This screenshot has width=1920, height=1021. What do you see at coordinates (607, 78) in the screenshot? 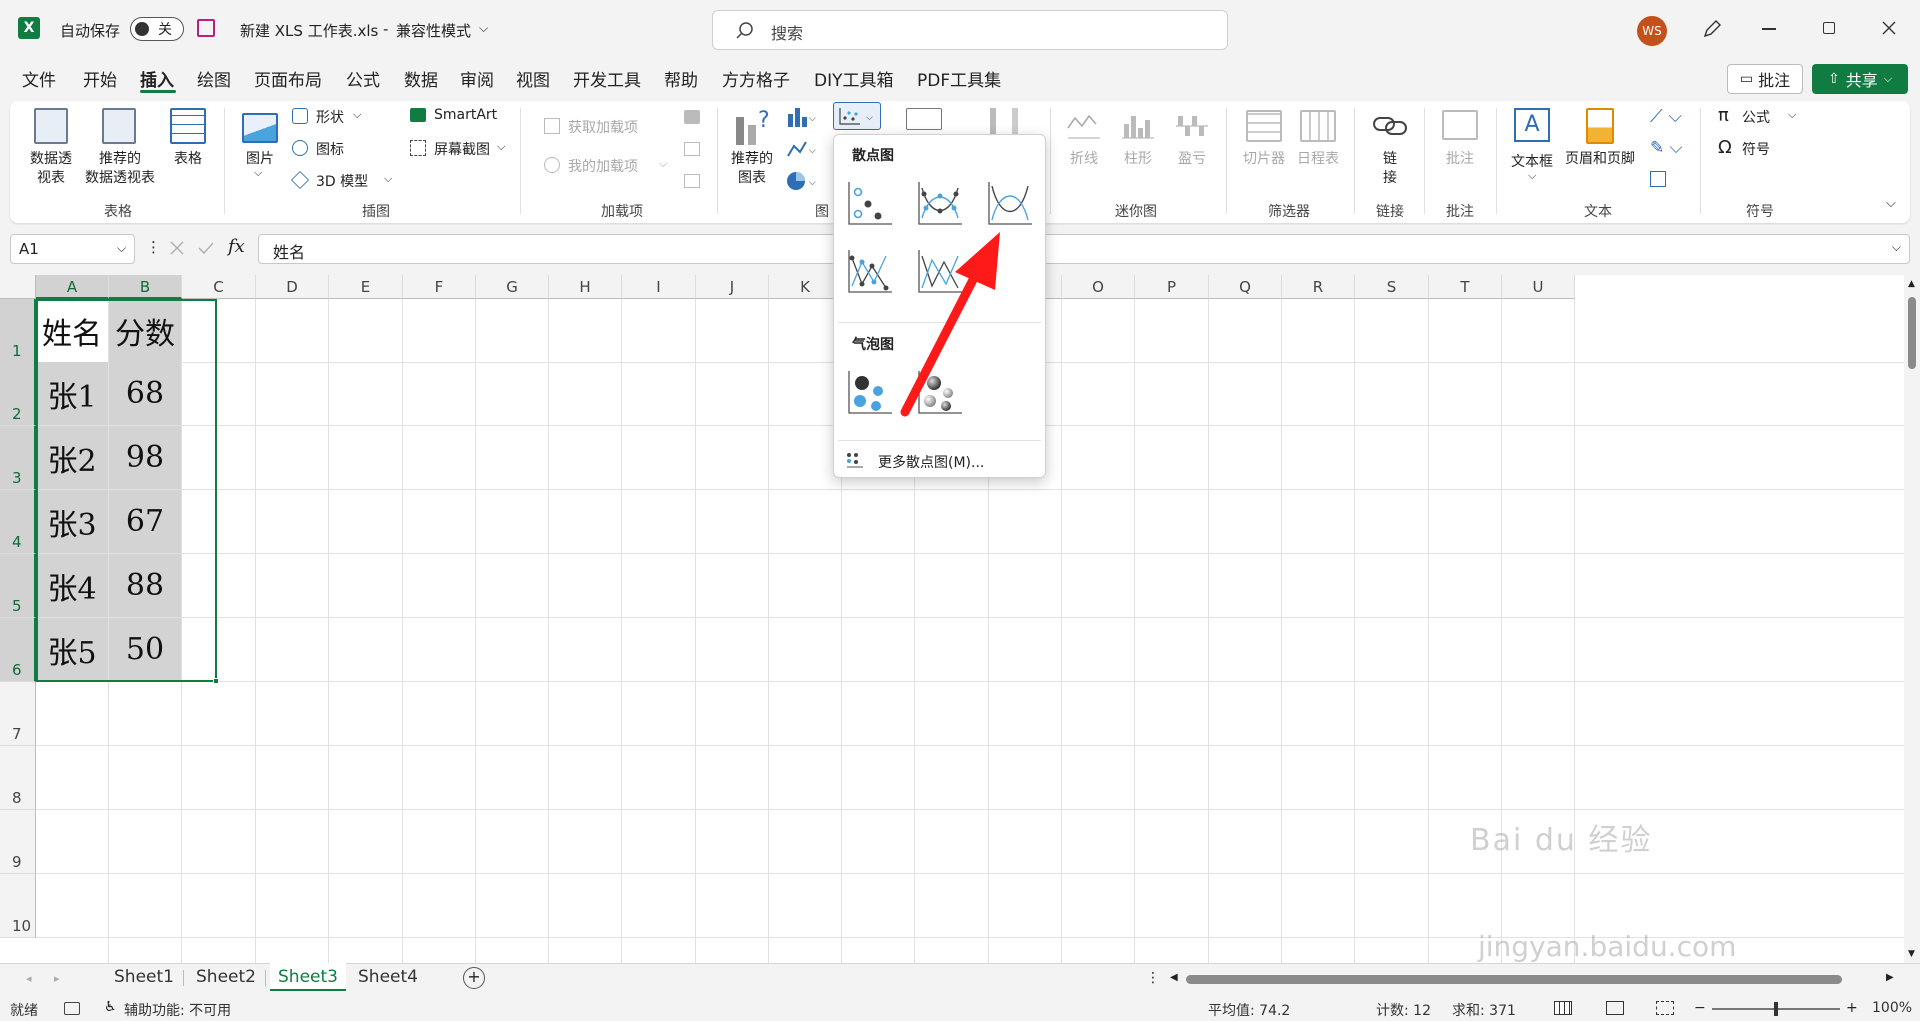
I see `tab-developer: 开发工具` at bounding box center [607, 78].